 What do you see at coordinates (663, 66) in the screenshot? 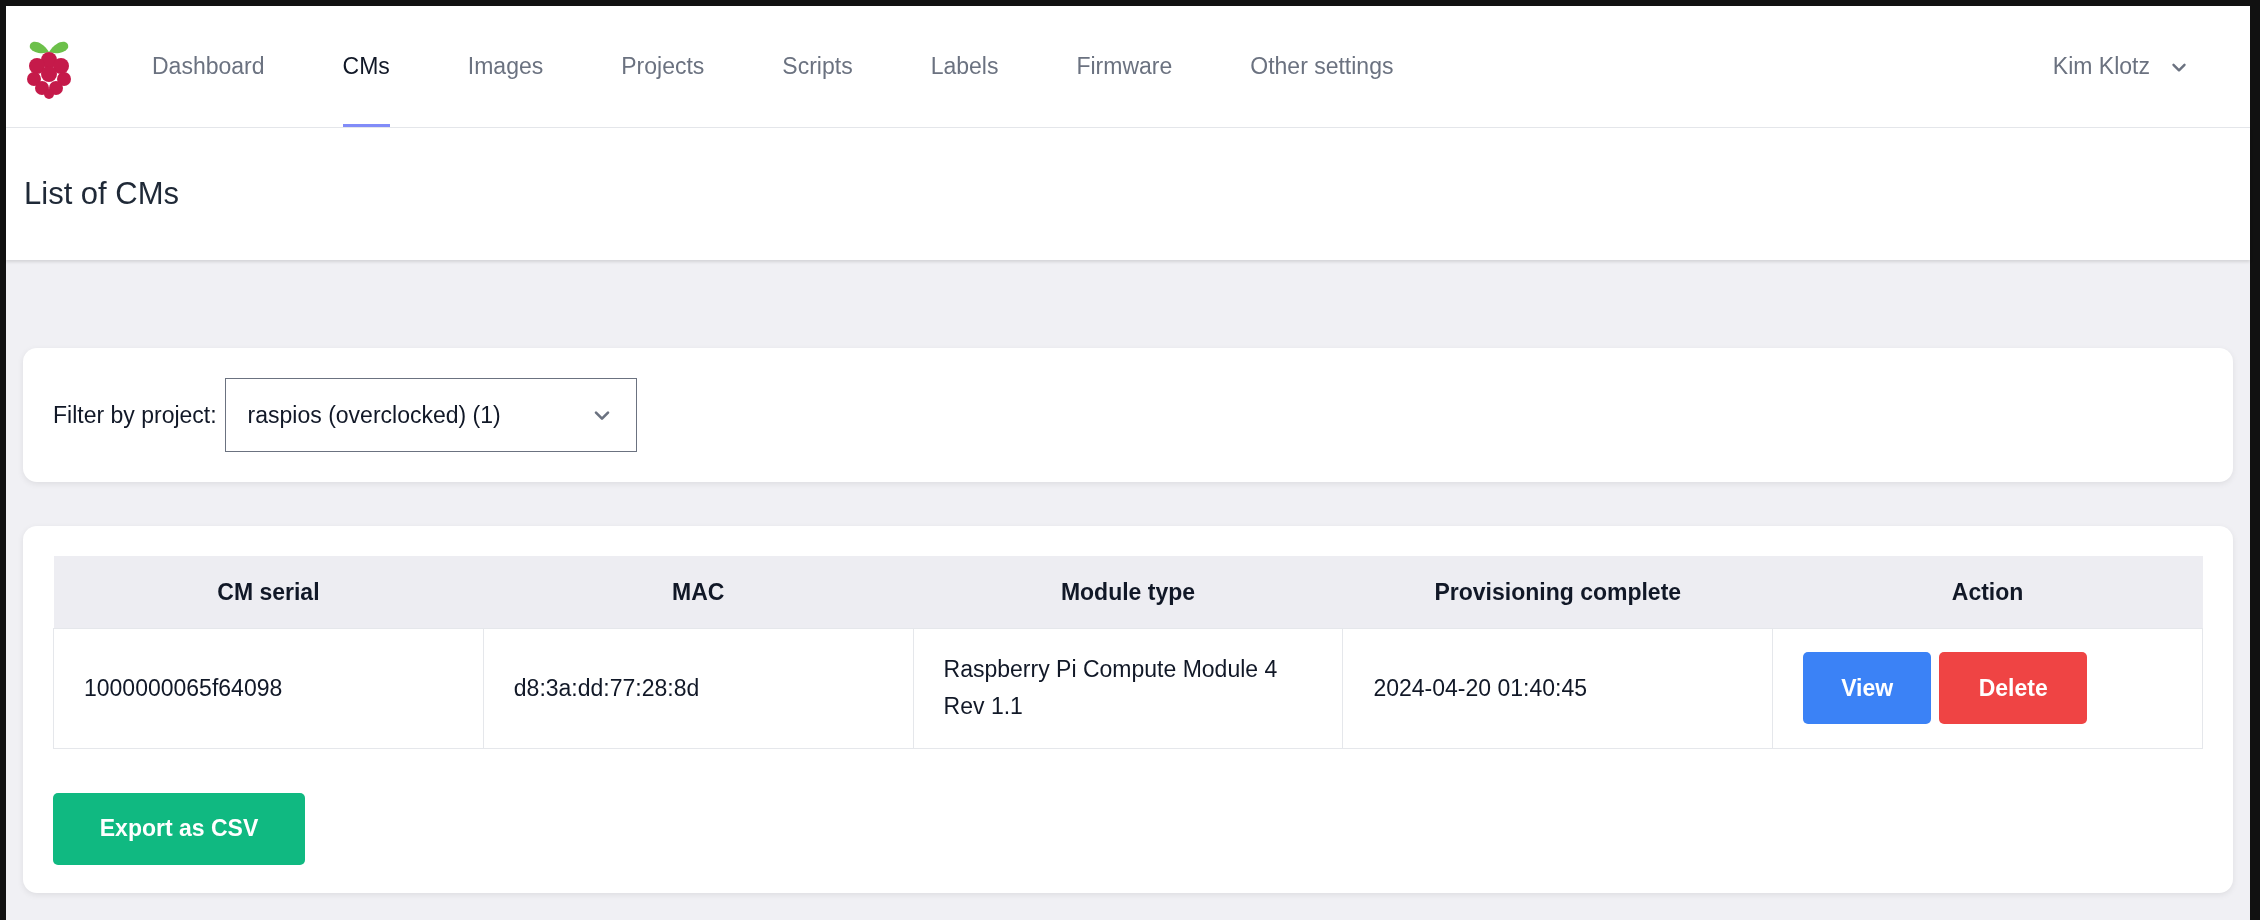
I see `nav-tab: Projects` at bounding box center [663, 66].